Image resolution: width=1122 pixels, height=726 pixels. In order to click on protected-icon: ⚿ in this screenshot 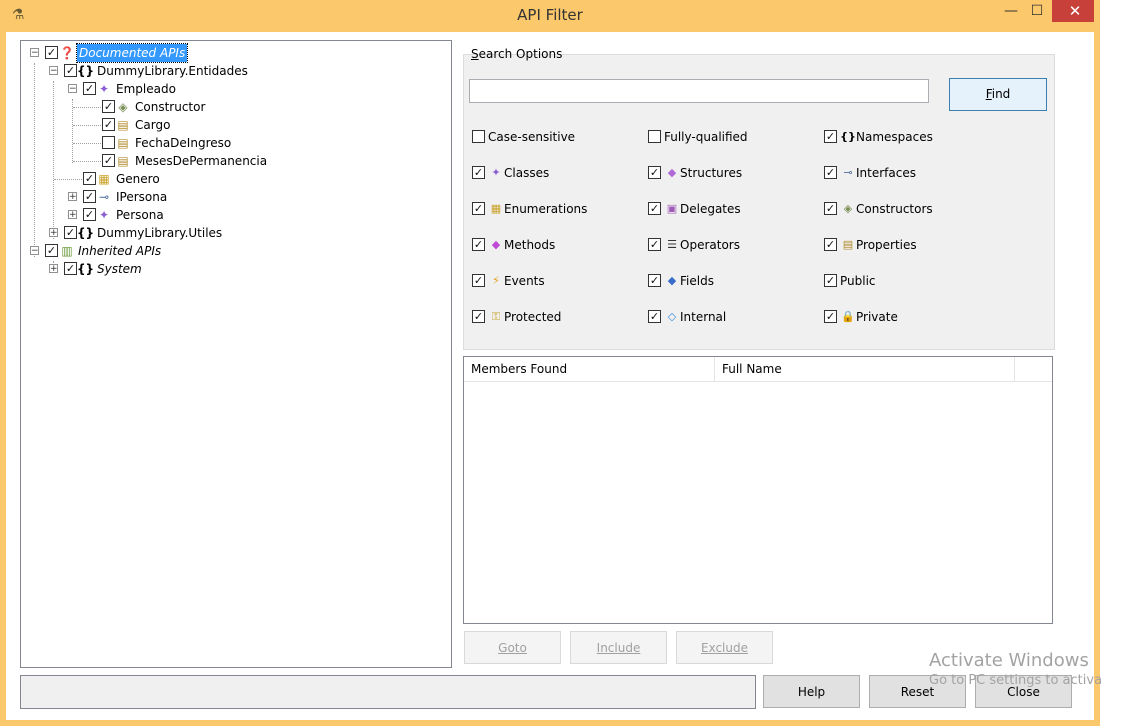, I will do `click(496, 316)`.